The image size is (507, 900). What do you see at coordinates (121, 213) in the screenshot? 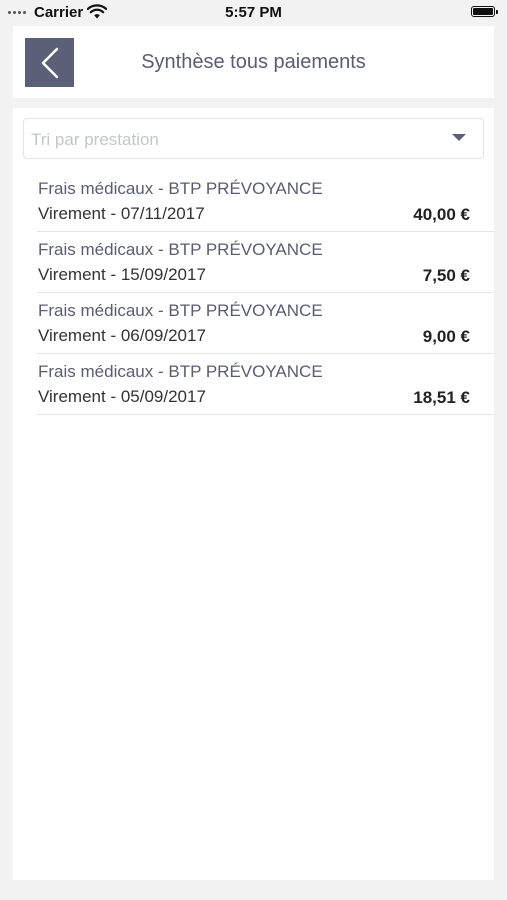
I see `payment-detail: Virement - 07/11/2017` at bounding box center [121, 213].